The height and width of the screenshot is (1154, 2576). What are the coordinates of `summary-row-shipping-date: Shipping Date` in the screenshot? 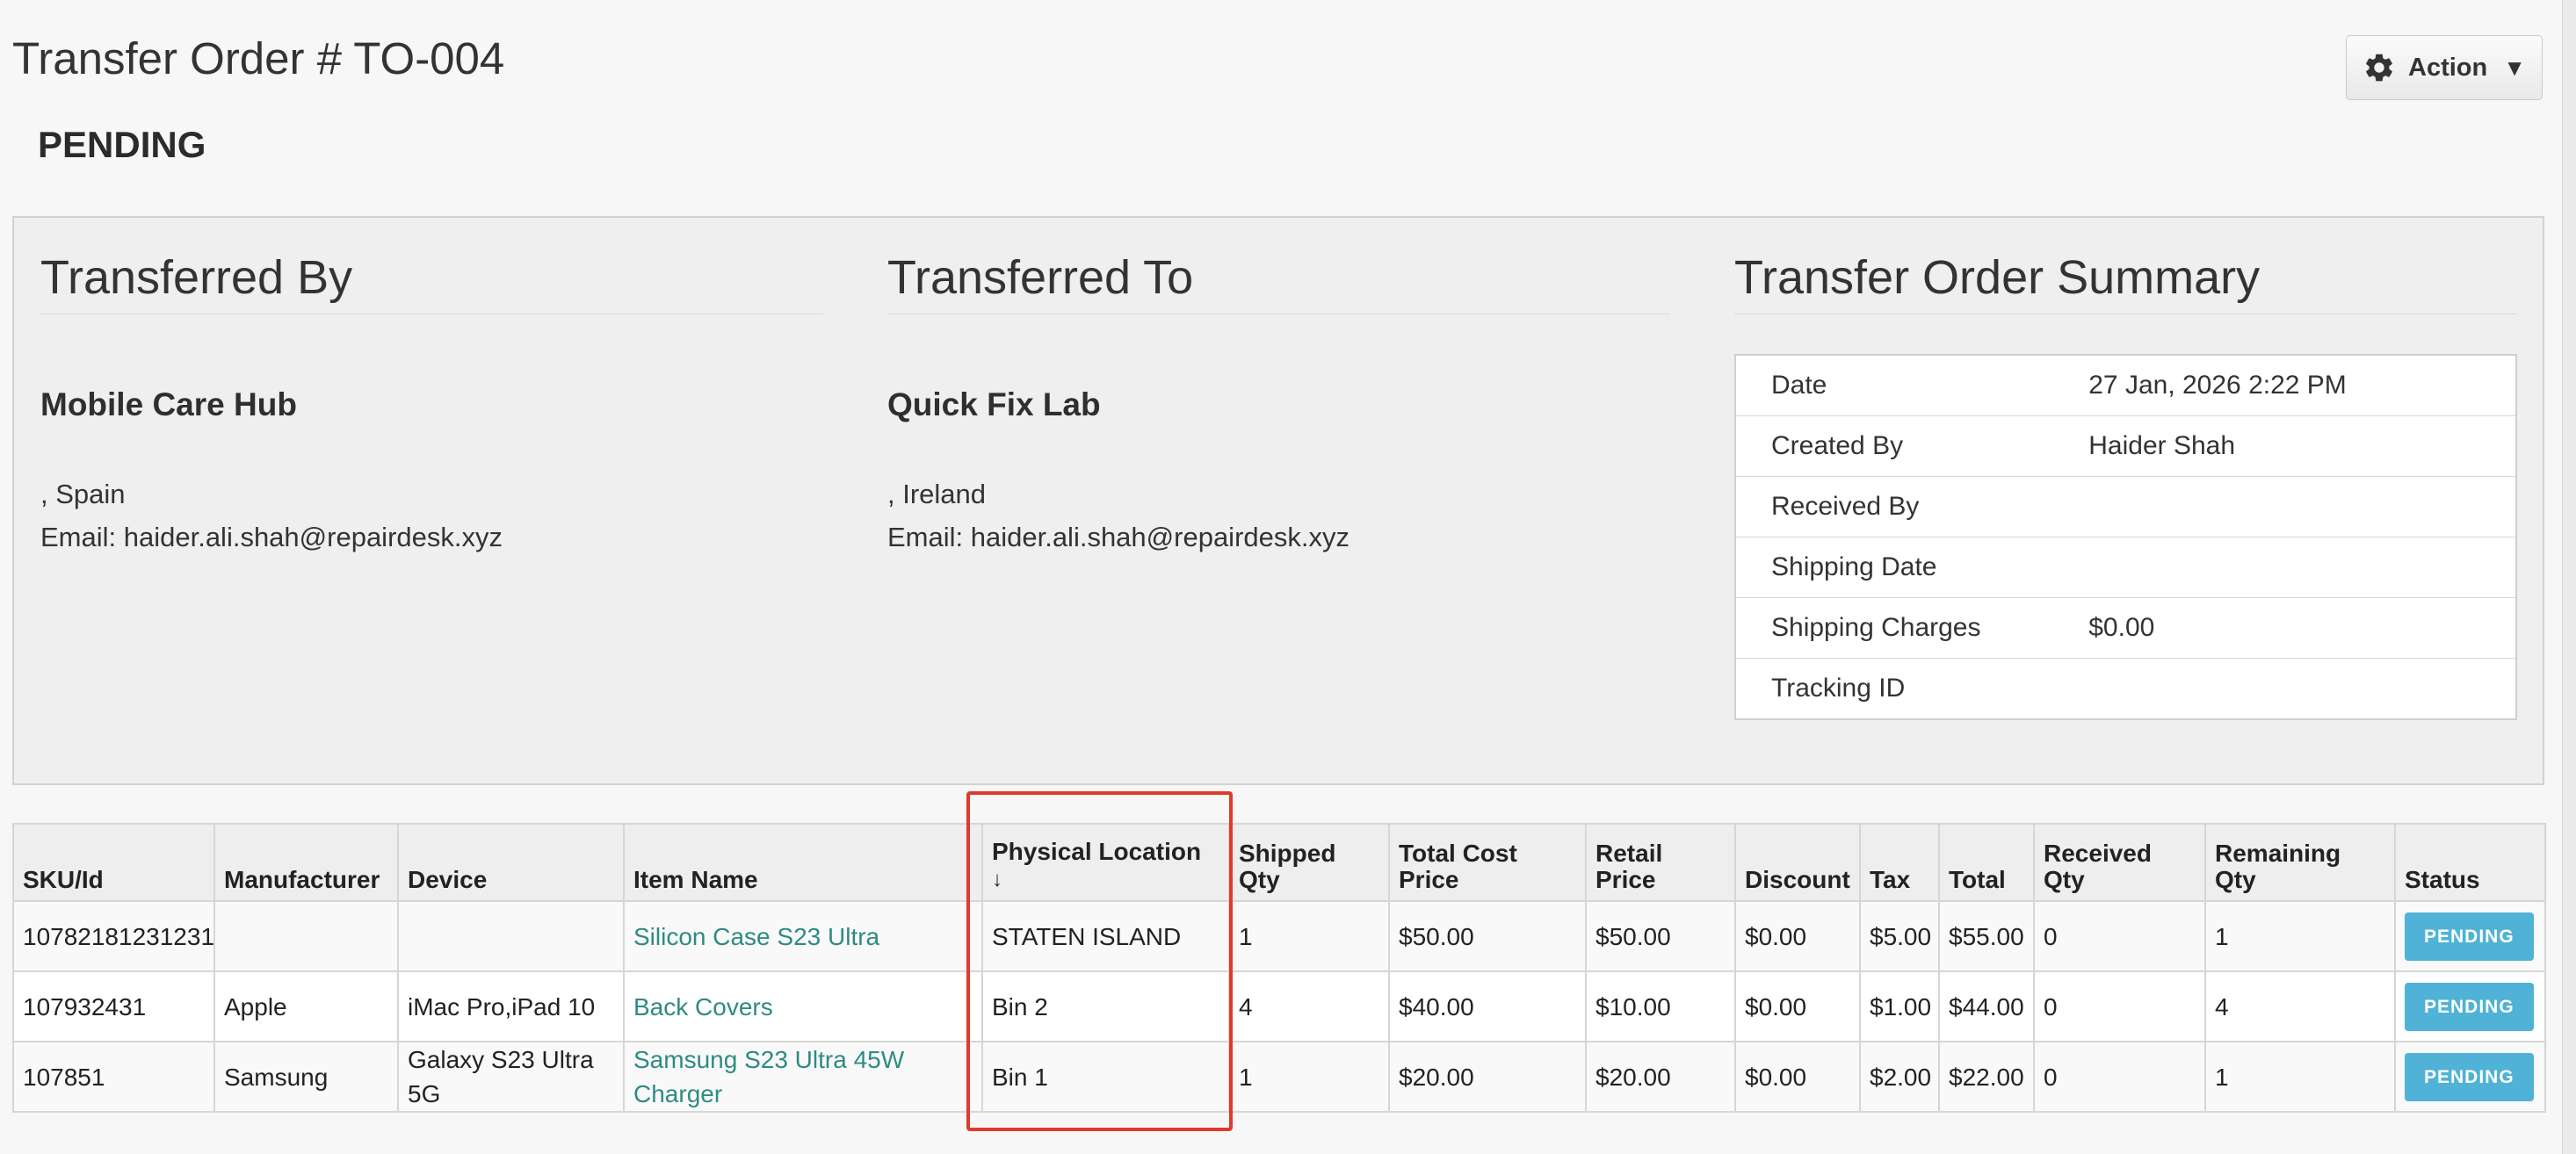 It's located at (2125, 567).